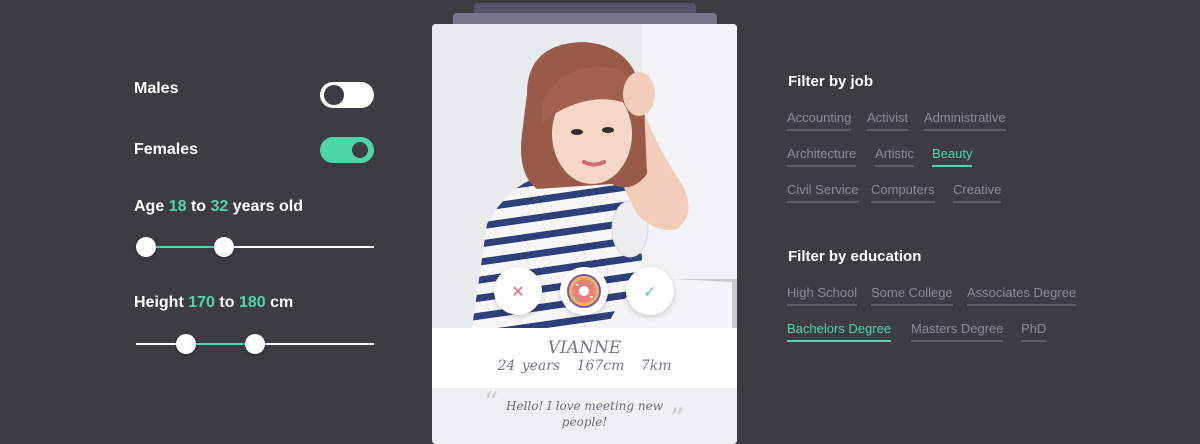 Image resolution: width=1200 pixels, height=444 pixels. Describe the element at coordinates (677, 418) in the screenshot. I see `close-quote-icon: ”` at that location.